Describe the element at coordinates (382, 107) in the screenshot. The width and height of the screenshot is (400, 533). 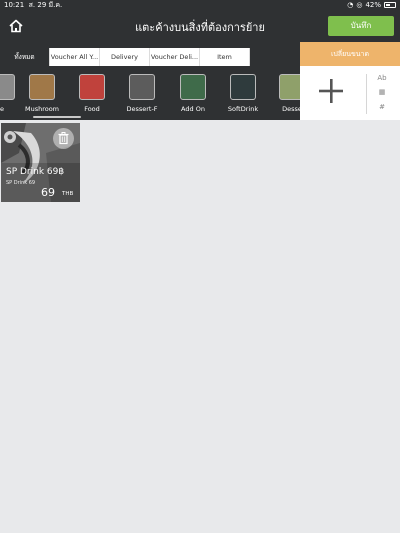
I see `number-size-option: #` at that location.